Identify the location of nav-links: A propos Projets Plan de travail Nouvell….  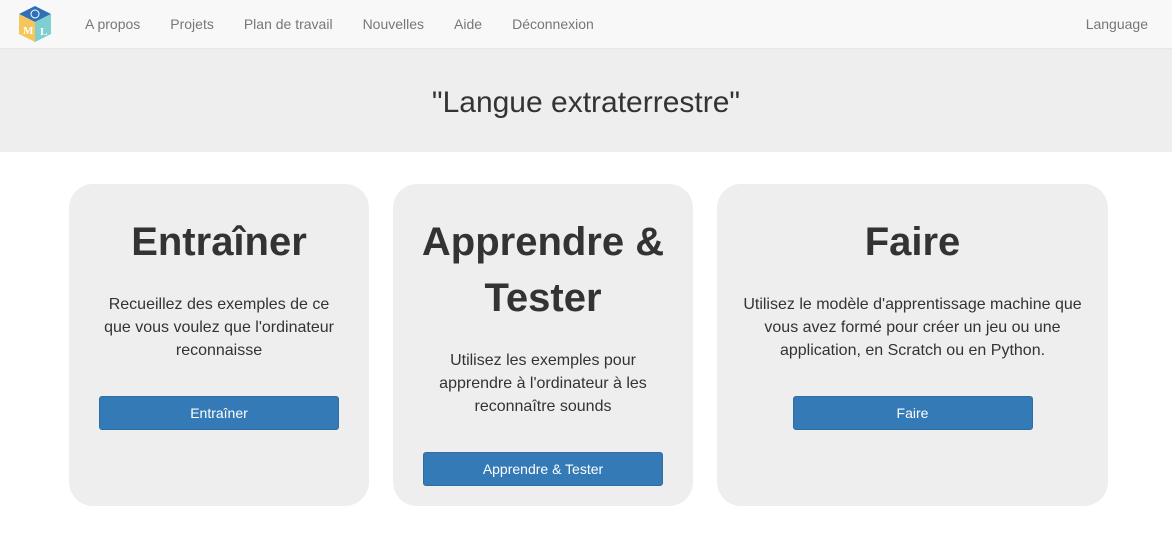
(339, 24).